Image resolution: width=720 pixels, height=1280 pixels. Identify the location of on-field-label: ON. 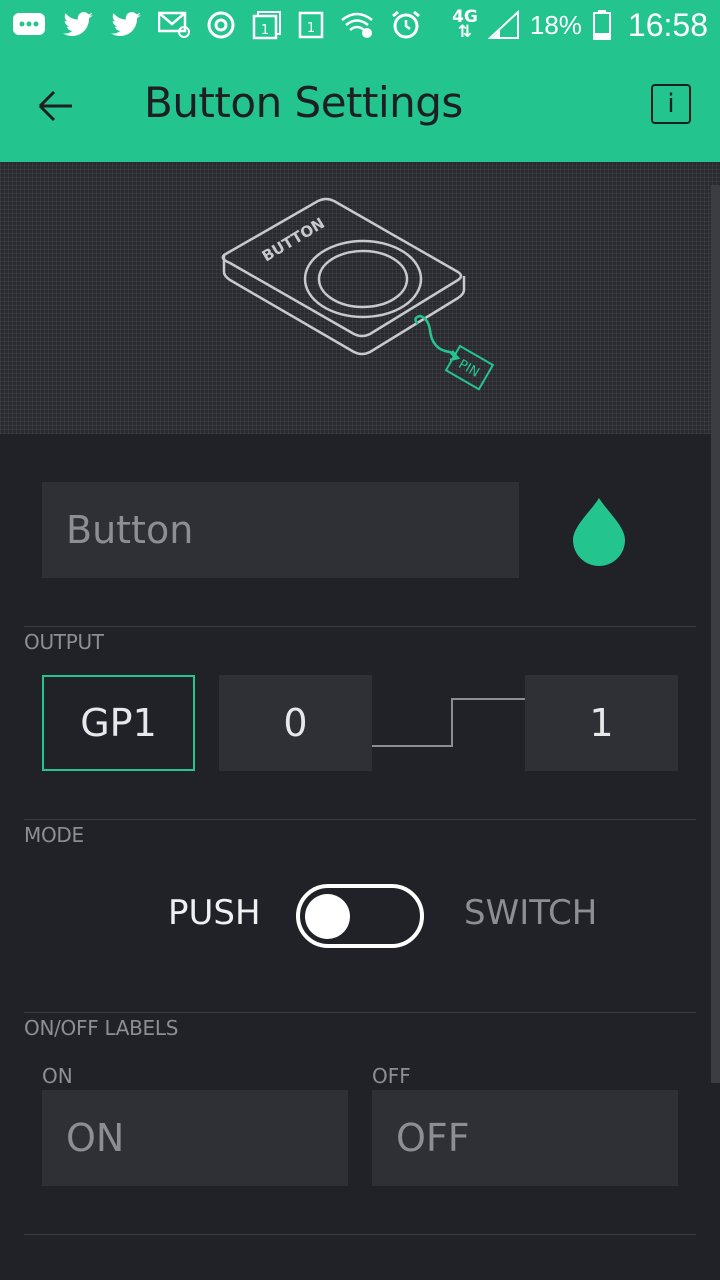
(57, 1076).